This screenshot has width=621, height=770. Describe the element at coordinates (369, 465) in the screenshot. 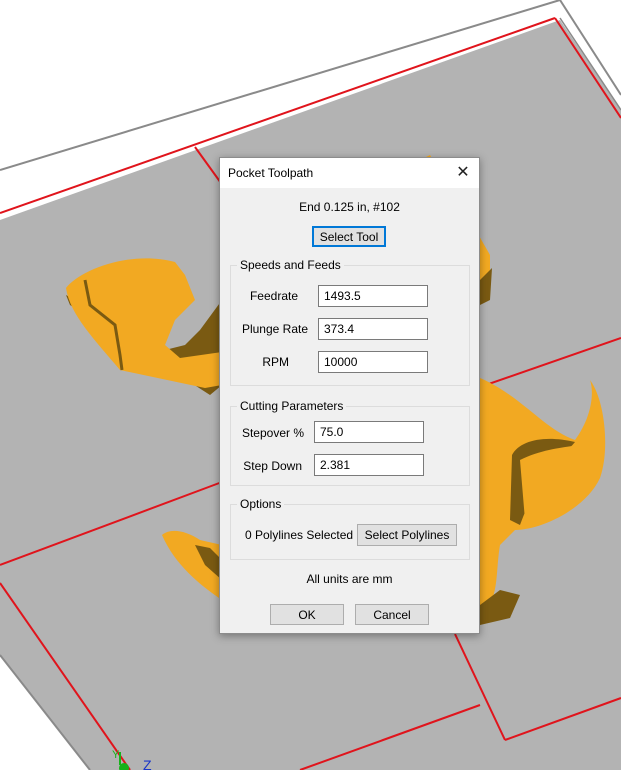

I see `step-down-field` at that location.